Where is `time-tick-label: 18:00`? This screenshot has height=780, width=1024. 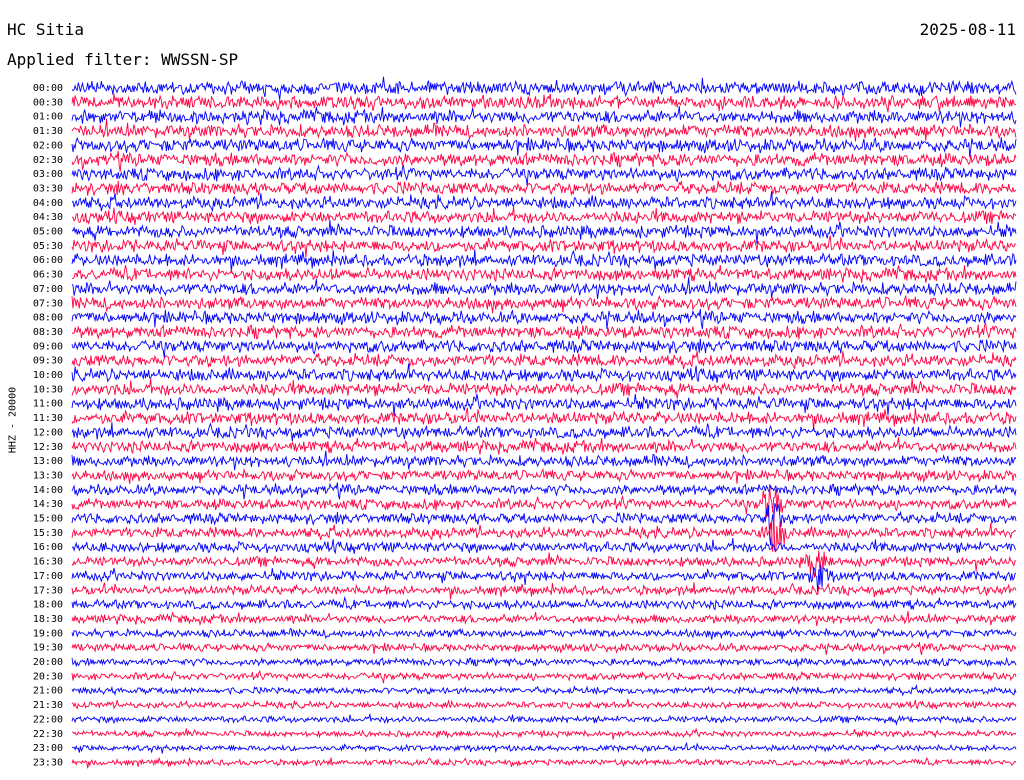
time-tick-label: 18:00 is located at coordinates (48, 605).